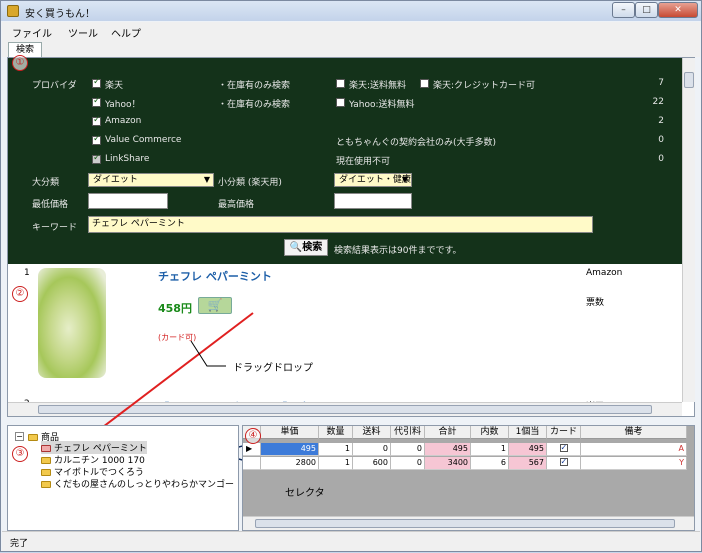 Image resolution: width=702 pixels, height=553 pixels. Describe the element at coordinates (634, 432) in the screenshot. I see `grid-header: 備考` at that location.